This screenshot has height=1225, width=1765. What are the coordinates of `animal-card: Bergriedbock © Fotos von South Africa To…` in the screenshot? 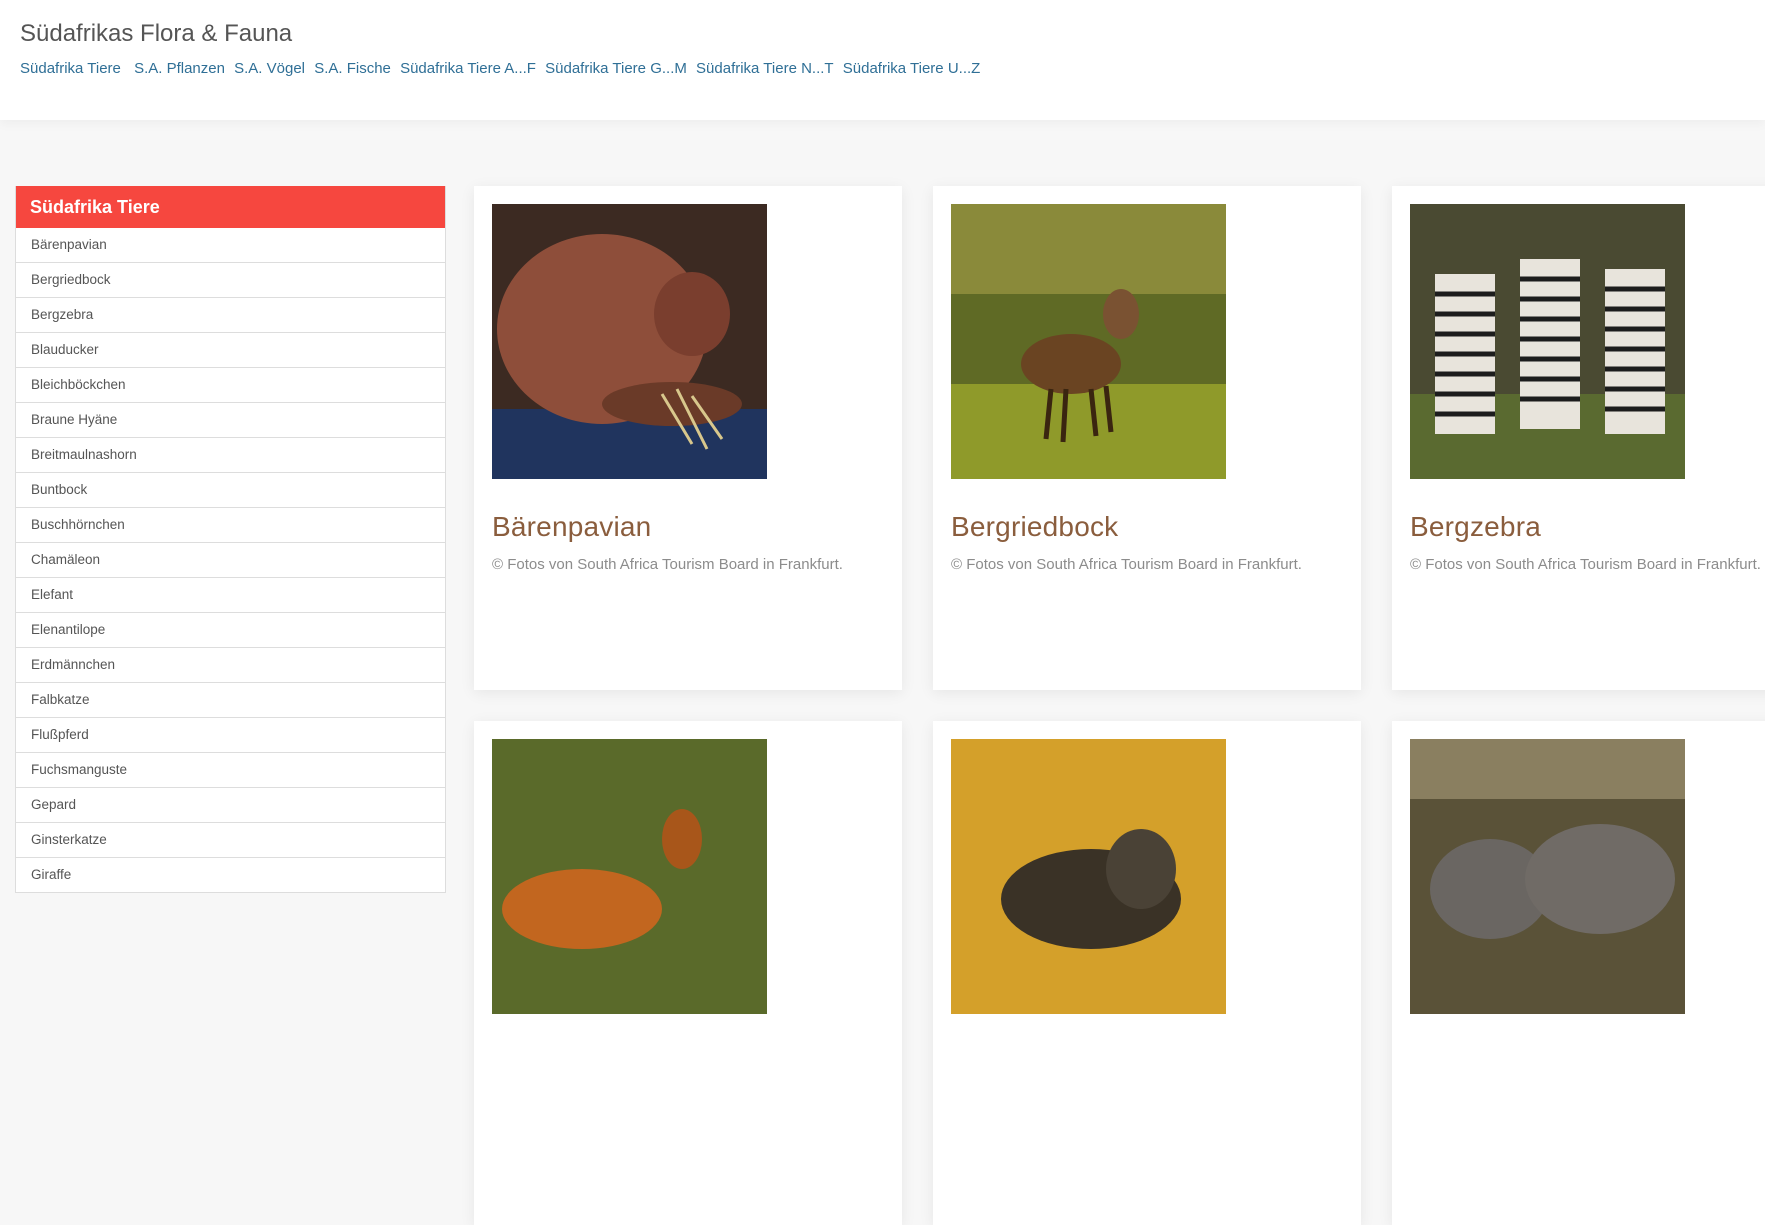 It's located at (1147, 438).